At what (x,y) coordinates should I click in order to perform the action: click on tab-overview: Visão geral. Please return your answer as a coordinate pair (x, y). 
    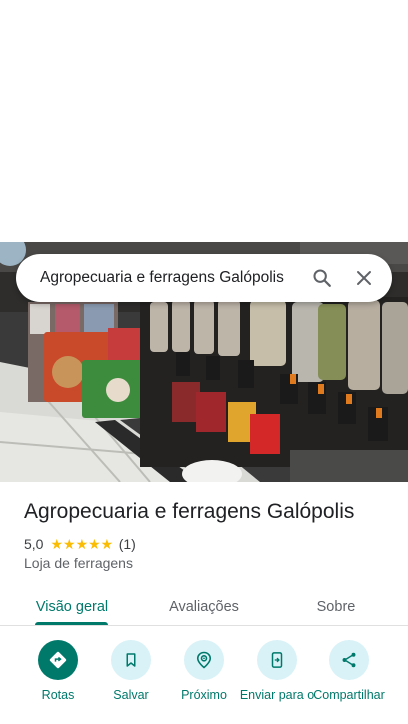
    Looking at the image, I should click on (72, 606).